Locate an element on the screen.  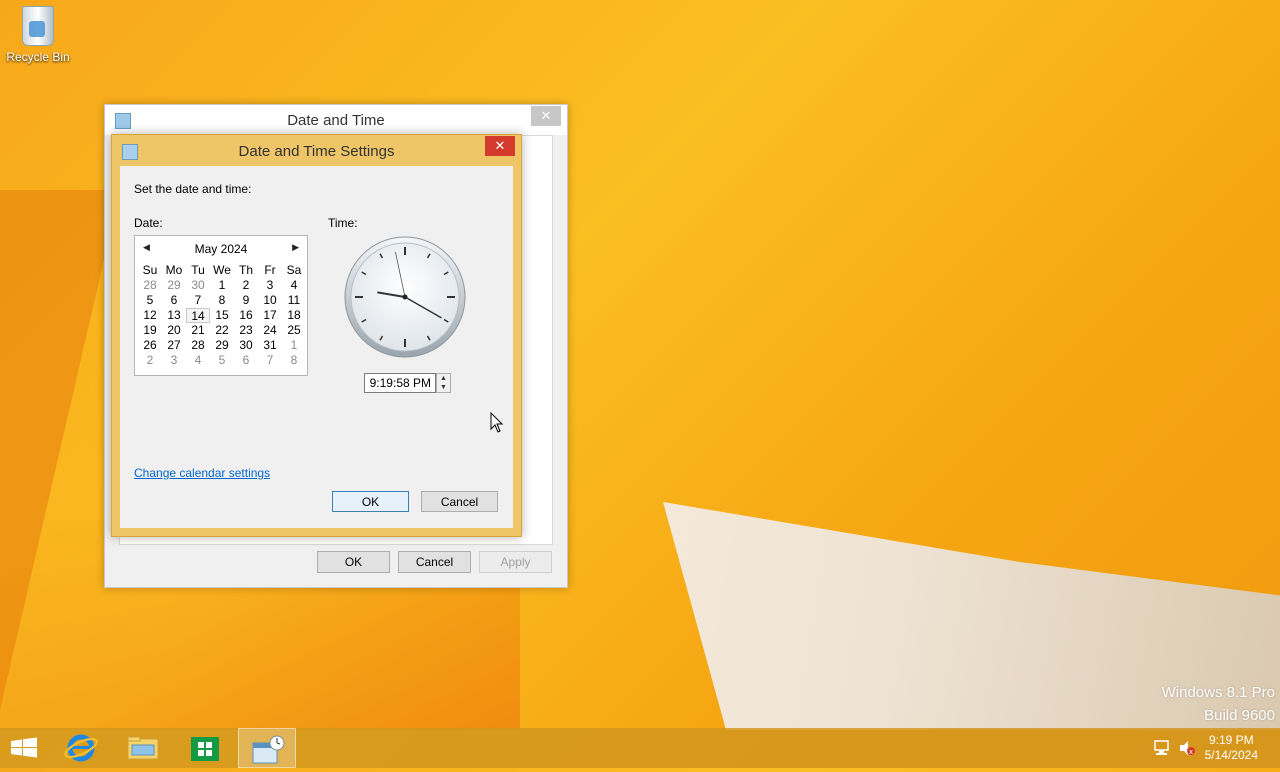
taskbar-file-explorer is located at coordinates (143, 748).